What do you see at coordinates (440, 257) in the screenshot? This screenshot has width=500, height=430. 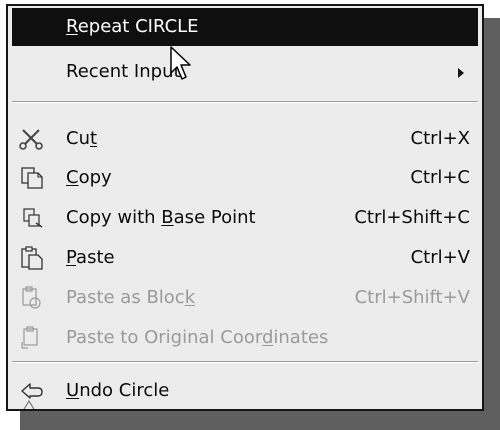 I see `menu-item-shortcut: Ctrl+V` at bounding box center [440, 257].